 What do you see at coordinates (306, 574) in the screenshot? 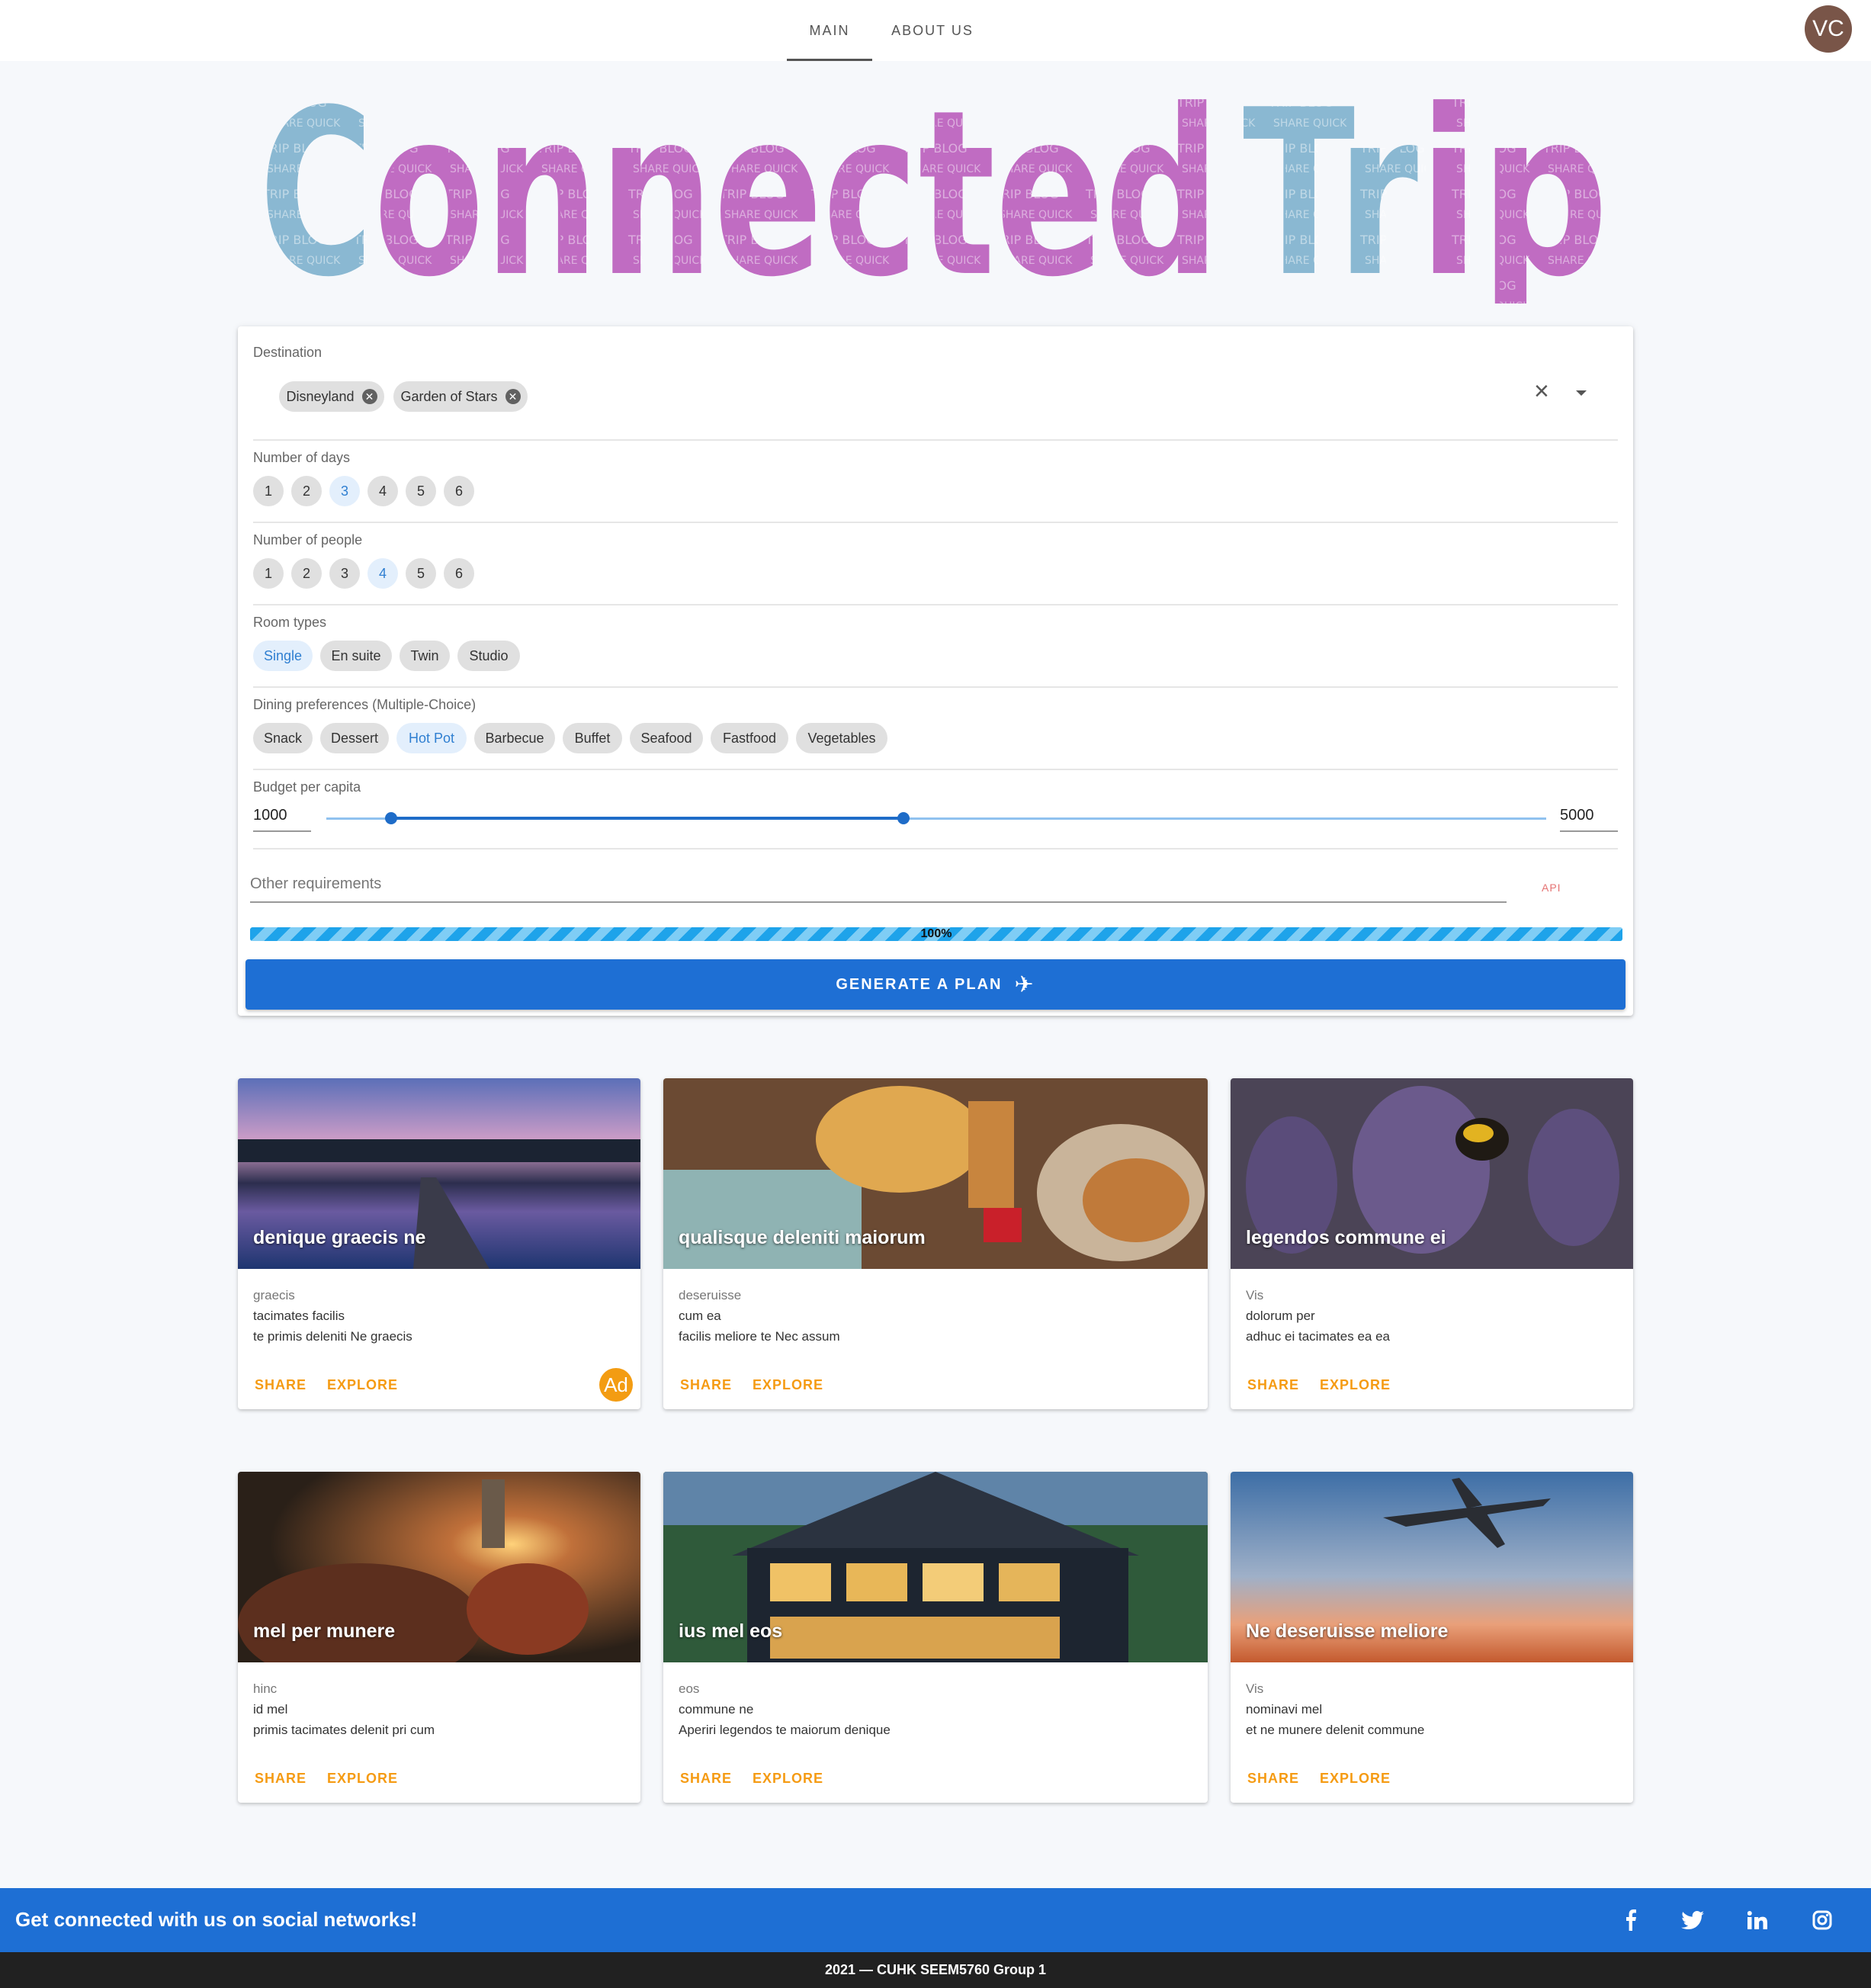
I see `people-option: 2` at bounding box center [306, 574].